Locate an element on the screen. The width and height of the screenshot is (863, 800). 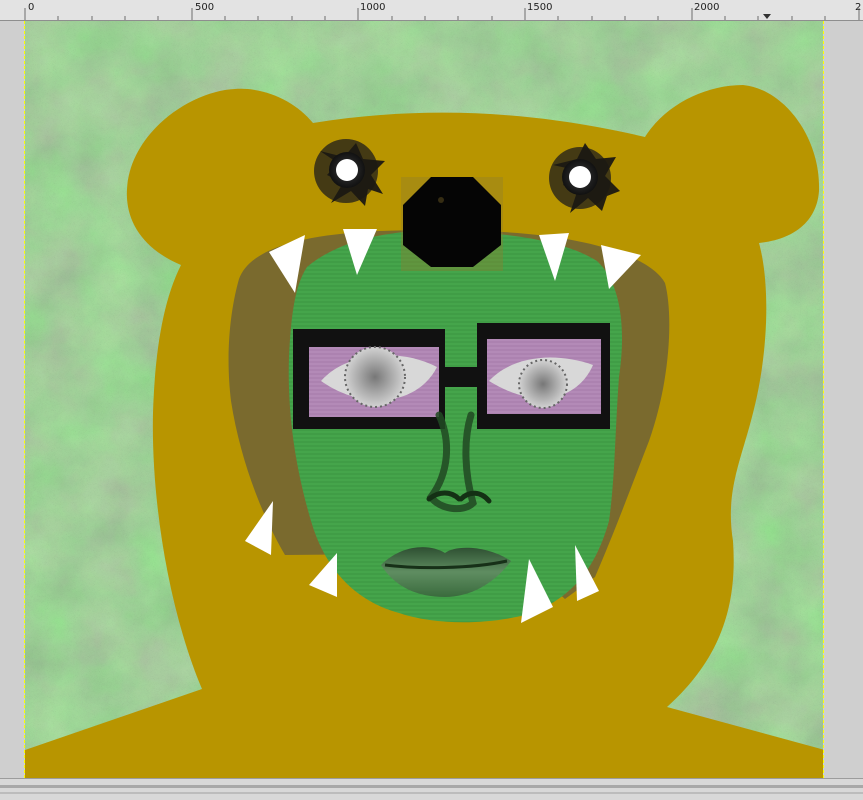
ruler-label-edge: 2 is located at coordinates (858, 7).